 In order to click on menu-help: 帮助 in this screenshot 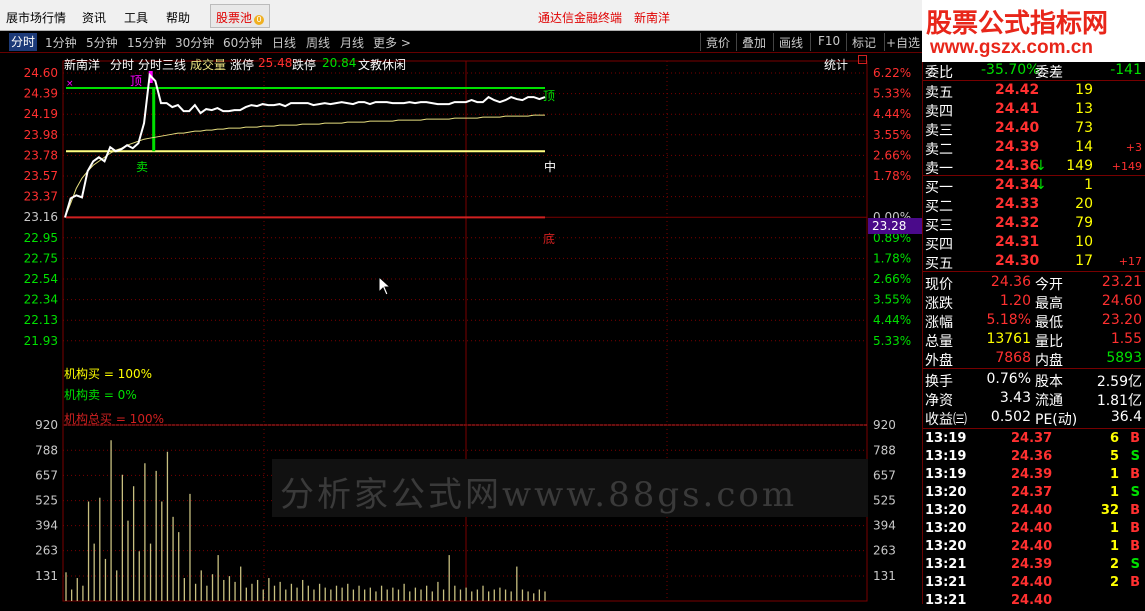, I will do `click(178, 17)`.